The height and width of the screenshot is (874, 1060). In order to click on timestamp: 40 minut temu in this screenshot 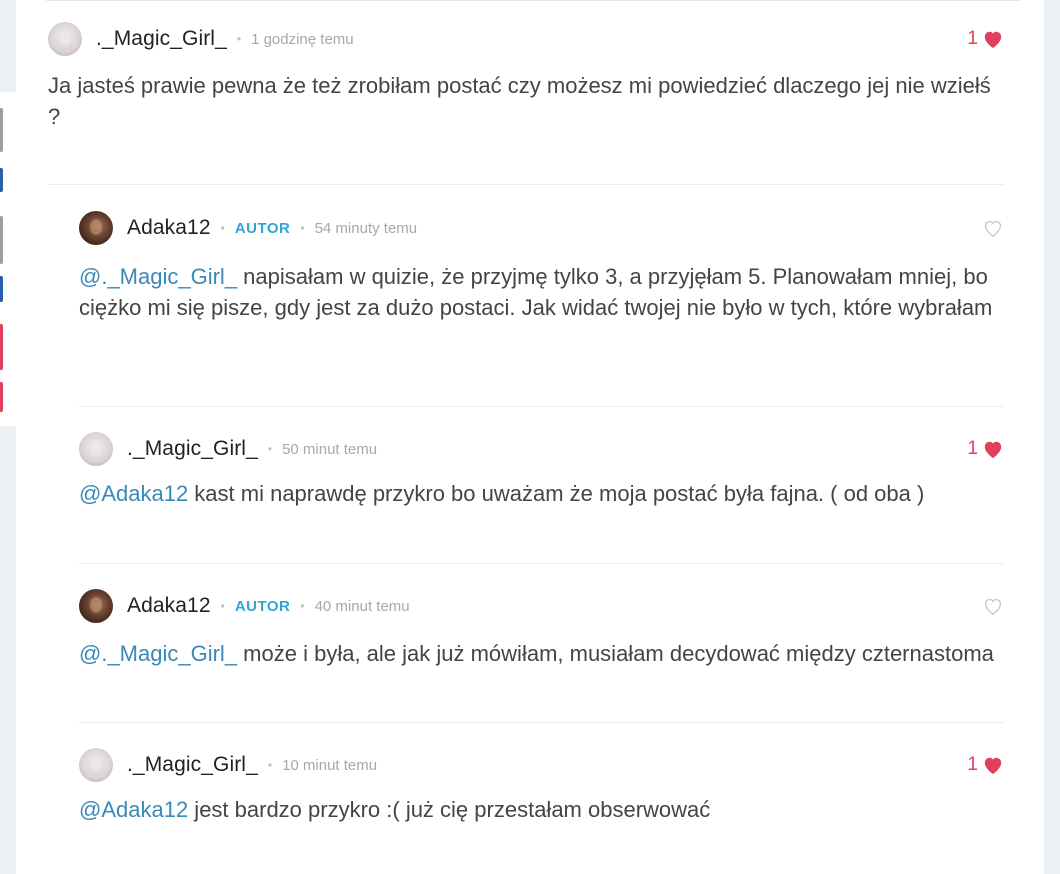, I will do `click(362, 606)`.